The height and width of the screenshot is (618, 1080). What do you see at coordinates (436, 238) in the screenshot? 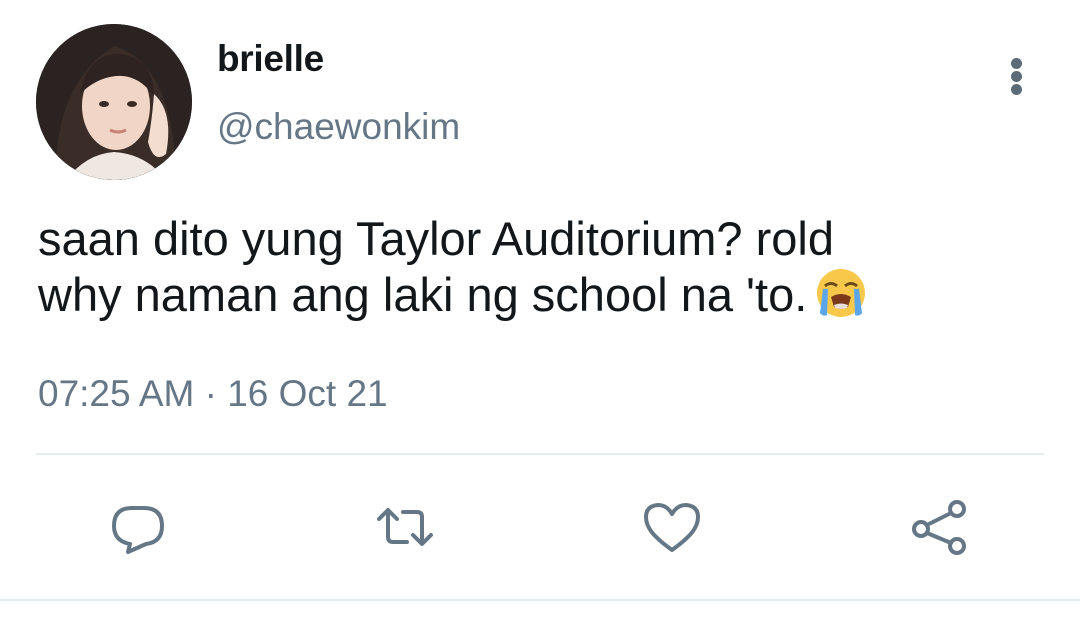
I see `tweet-text-line: saan dito yung Taylor Auditorium? rold` at bounding box center [436, 238].